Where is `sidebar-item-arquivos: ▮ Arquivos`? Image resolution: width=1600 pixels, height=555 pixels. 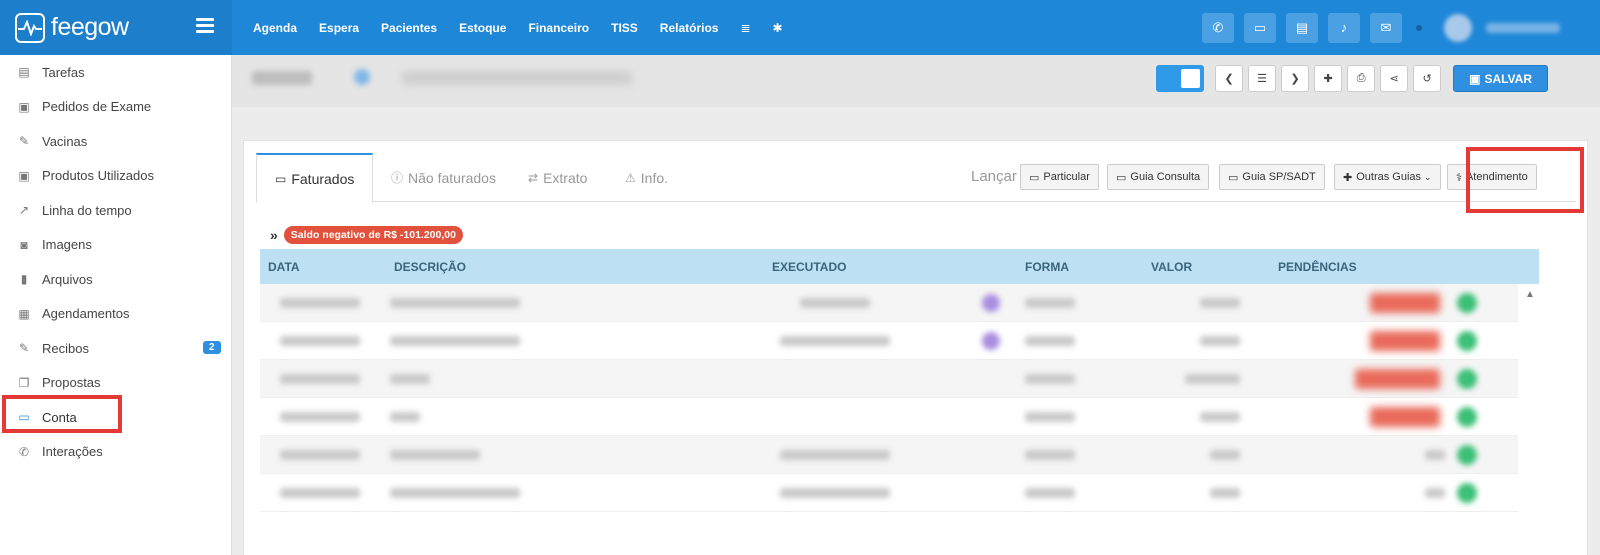 sidebar-item-arquivos: ▮ Arquivos is located at coordinates (115, 279).